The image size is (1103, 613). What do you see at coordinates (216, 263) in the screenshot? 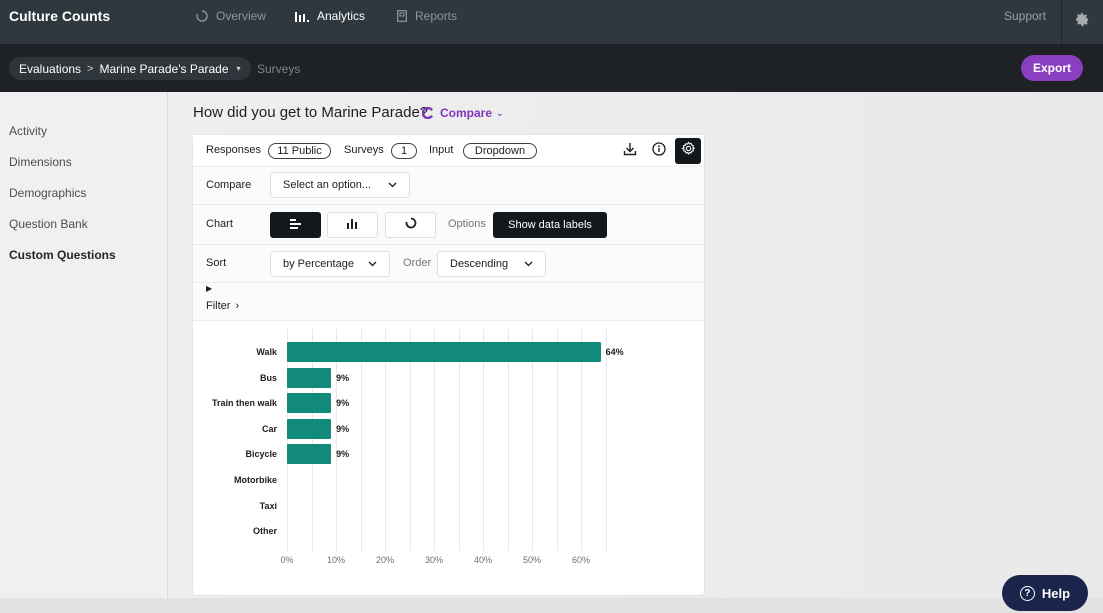
I see `sort-label: Sort` at bounding box center [216, 263].